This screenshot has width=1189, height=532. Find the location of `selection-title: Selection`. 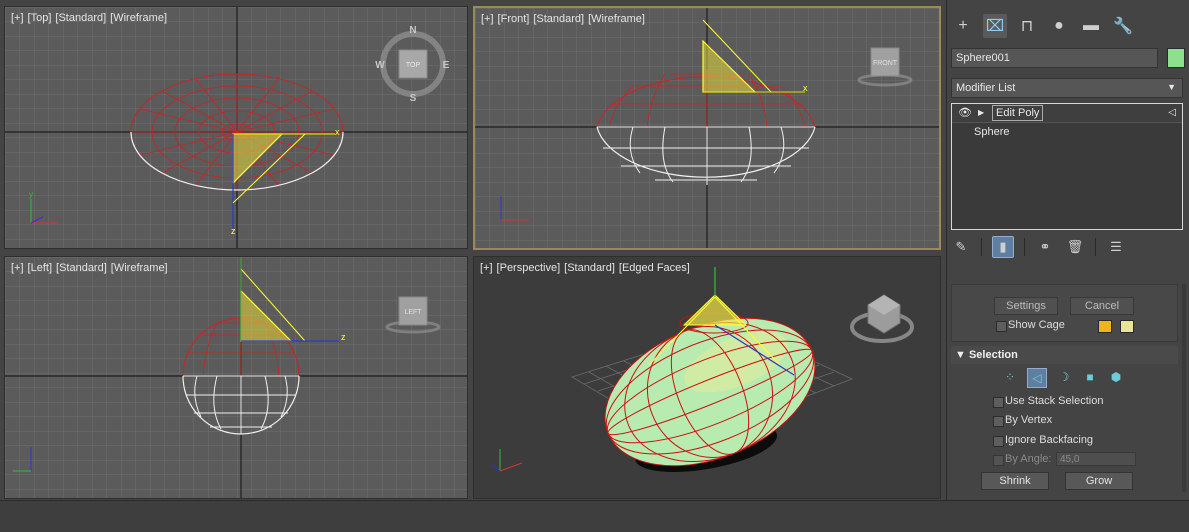

selection-title: Selection is located at coordinates (993, 355).